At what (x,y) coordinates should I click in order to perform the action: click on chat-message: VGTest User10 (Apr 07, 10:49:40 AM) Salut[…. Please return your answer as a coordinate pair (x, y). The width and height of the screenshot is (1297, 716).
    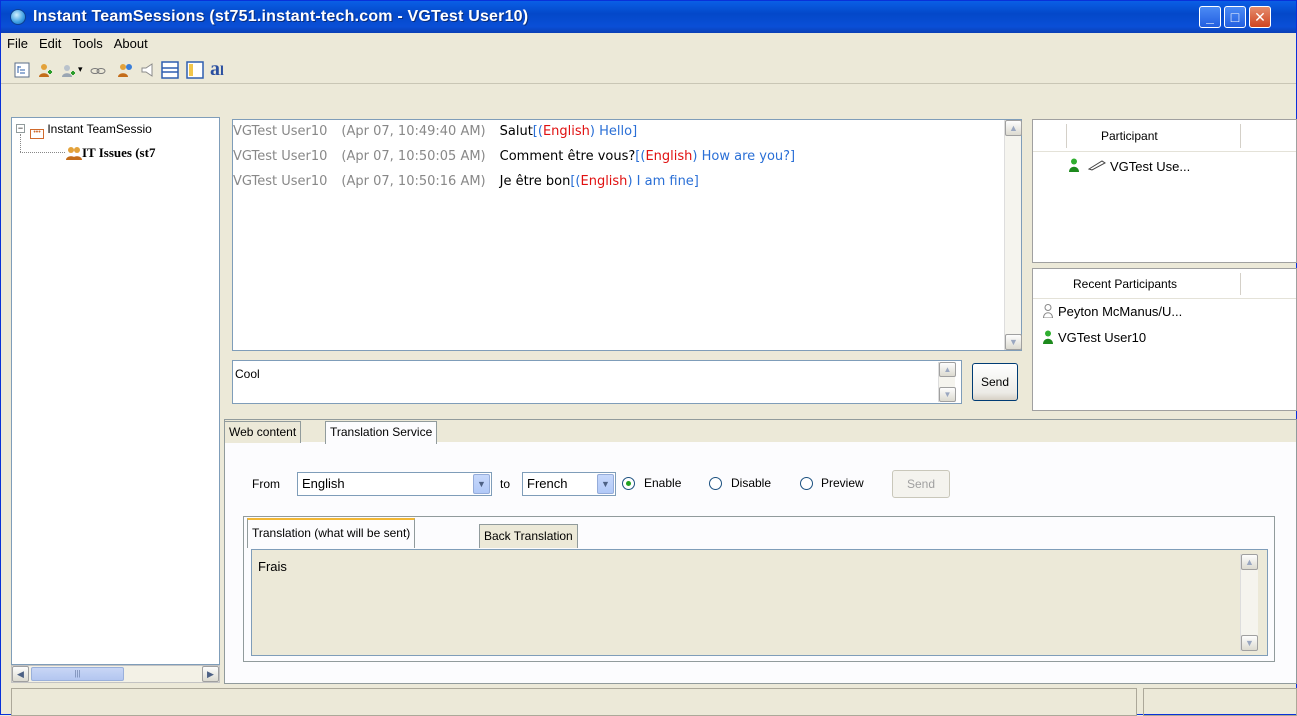
    Looking at the image, I should click on (435, 131).